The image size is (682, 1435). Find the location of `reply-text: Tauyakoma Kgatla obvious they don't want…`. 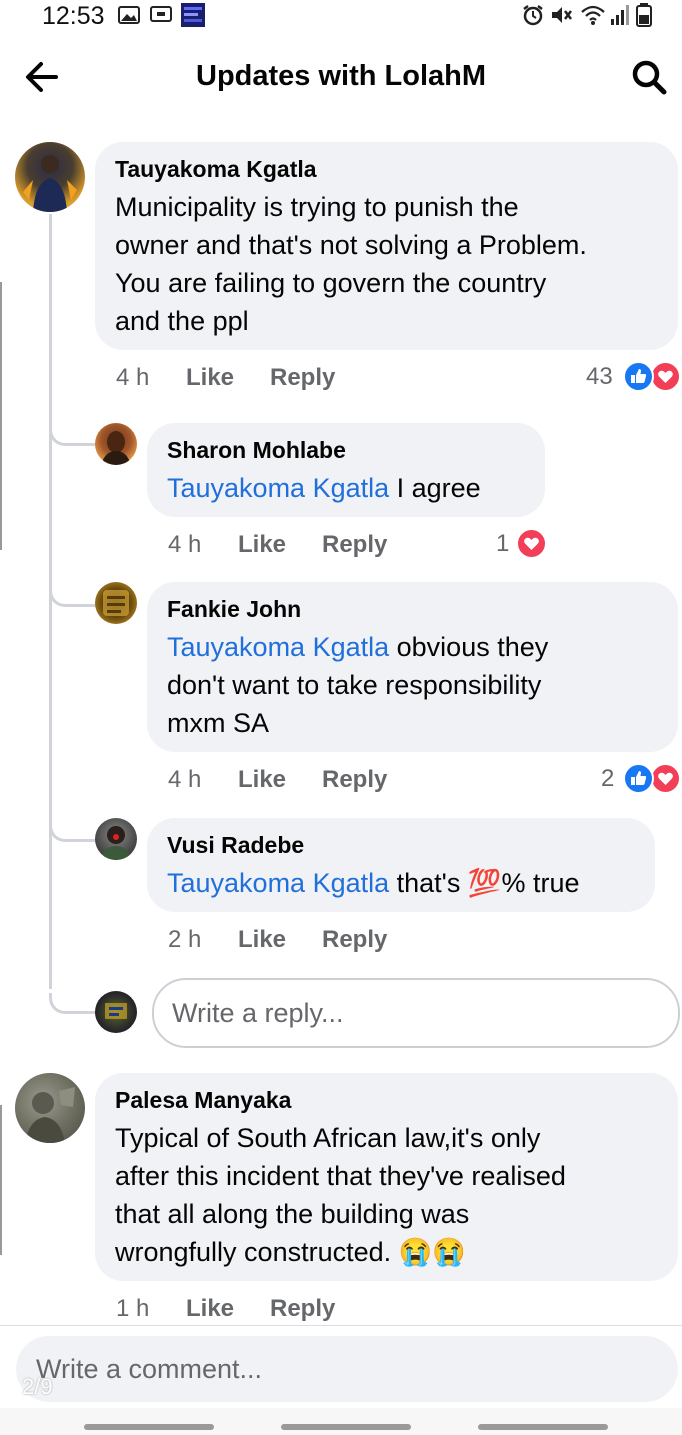

reply-text: Tauyakoma Kgatla obvious they don't want… is located at coordinates (358, 685).